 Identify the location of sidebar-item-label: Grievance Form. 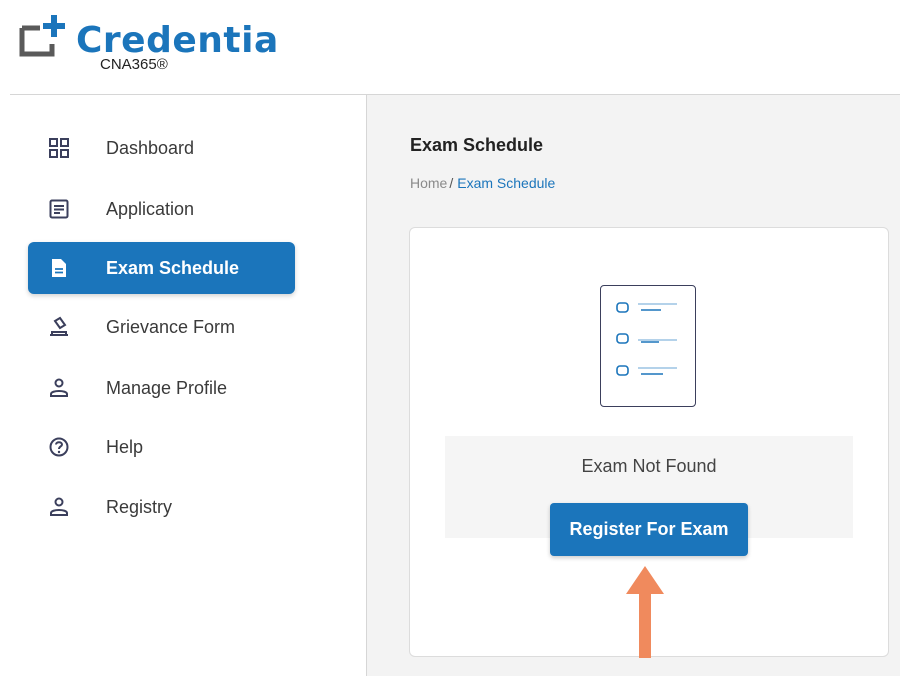
(171, 326).